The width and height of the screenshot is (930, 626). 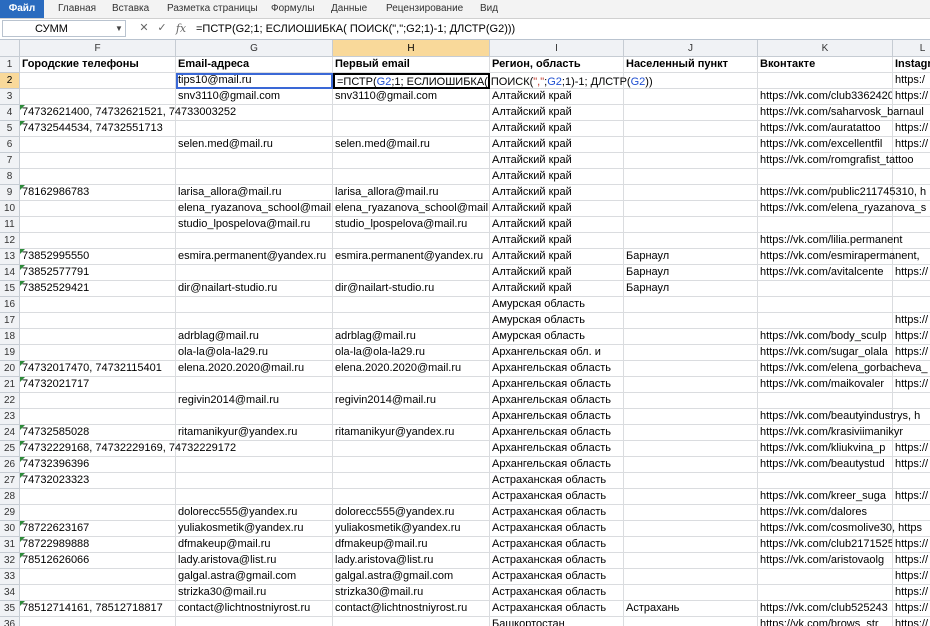 I want to click on cell-f29, so click(x=98, y=513).